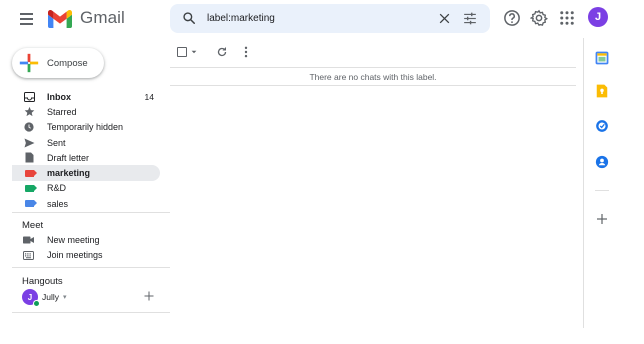 This screenshot has height=344, width=644. I want to click on main-menu-button, so click(29, 19).